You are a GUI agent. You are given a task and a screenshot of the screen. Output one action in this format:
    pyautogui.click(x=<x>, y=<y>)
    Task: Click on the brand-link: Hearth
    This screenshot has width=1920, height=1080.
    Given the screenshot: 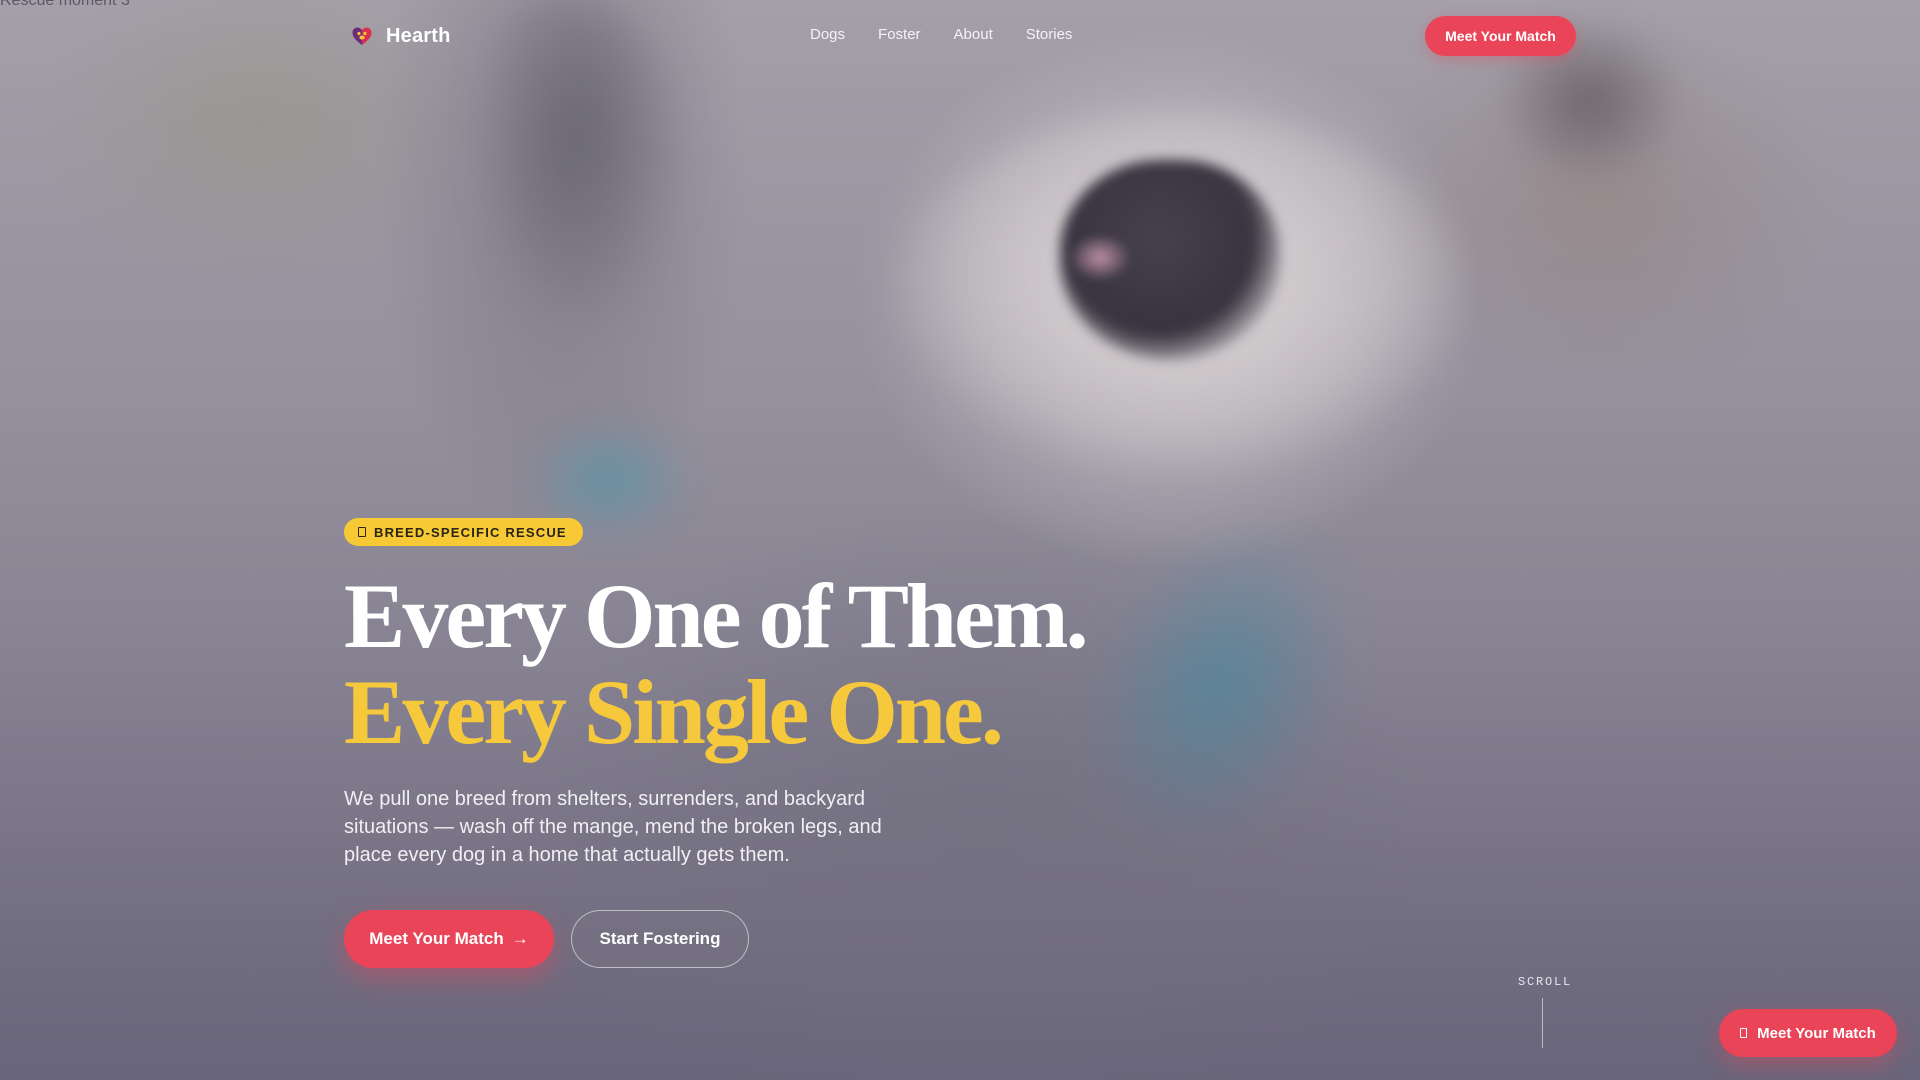 What is the action you would take?
    pyautogui.click(x=400, y=36)
    